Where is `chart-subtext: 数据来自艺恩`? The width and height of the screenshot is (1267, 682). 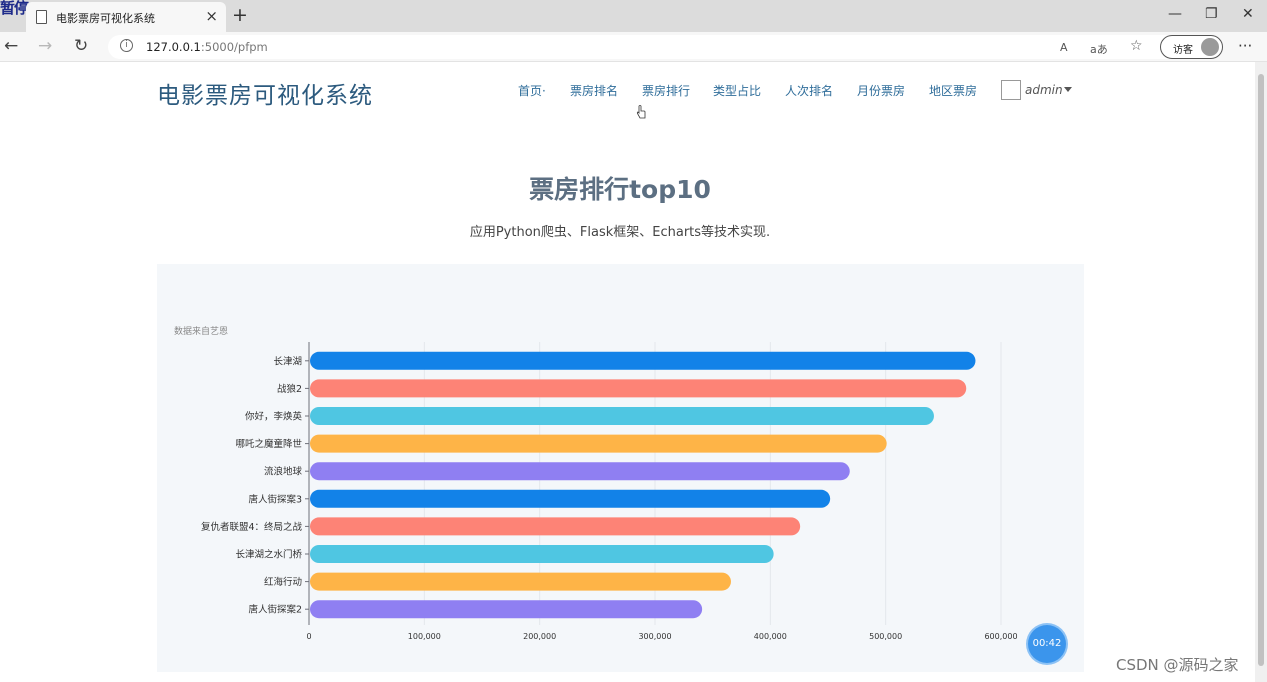
chart-subtext: 数据来自艺恩 is located at coordinates (201, 331).